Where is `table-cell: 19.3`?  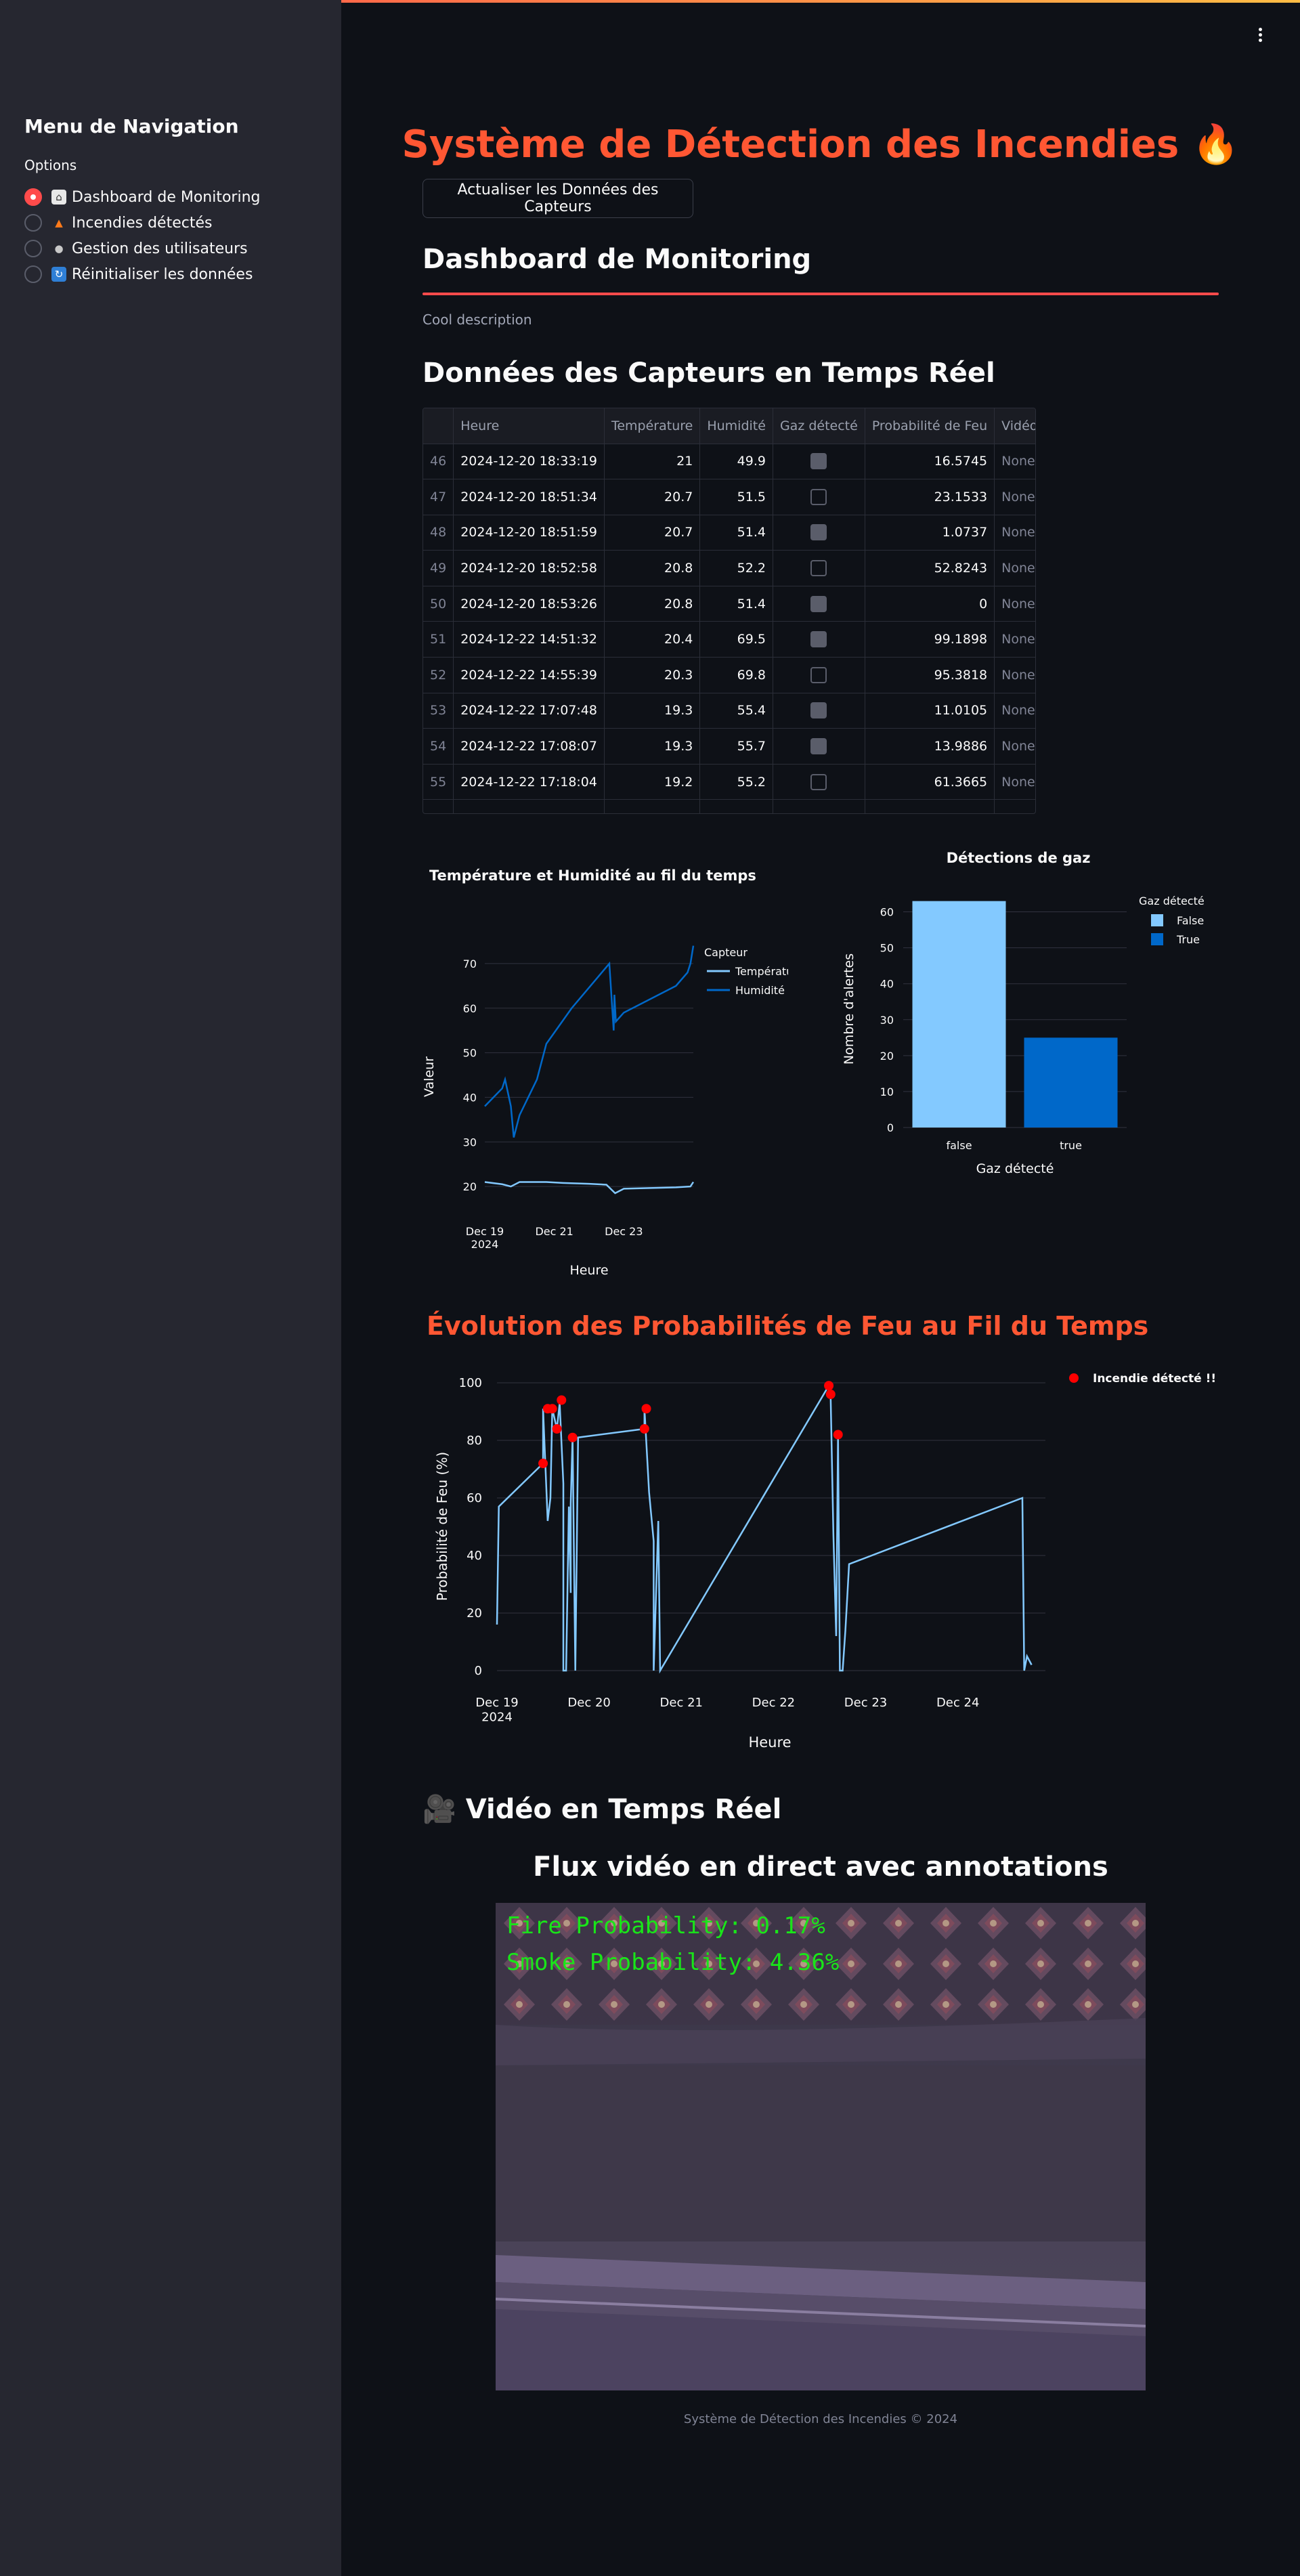
table-cell: 19.3 is located at coordinates (653, 746).